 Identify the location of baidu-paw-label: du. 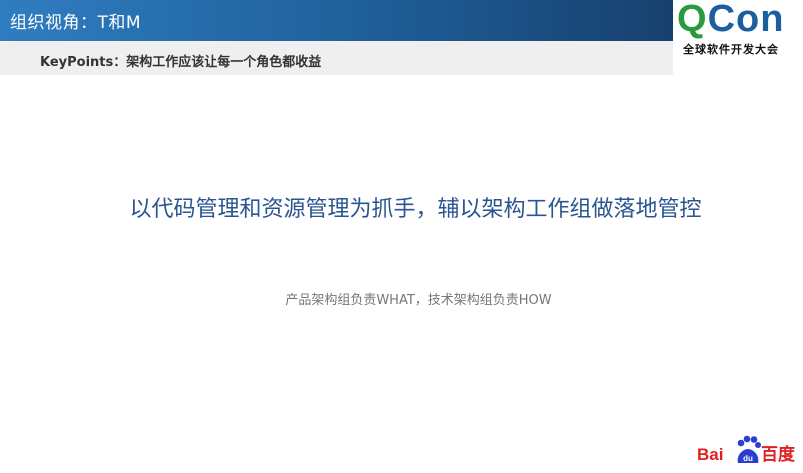
(748, 458).